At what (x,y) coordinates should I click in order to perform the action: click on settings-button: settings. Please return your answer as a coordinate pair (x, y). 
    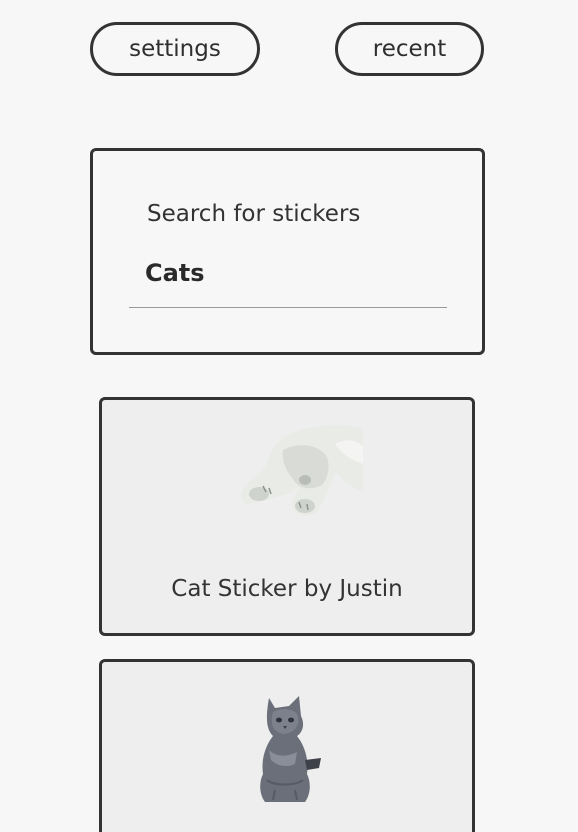
    Looking at the image, I should click on (175, 49).